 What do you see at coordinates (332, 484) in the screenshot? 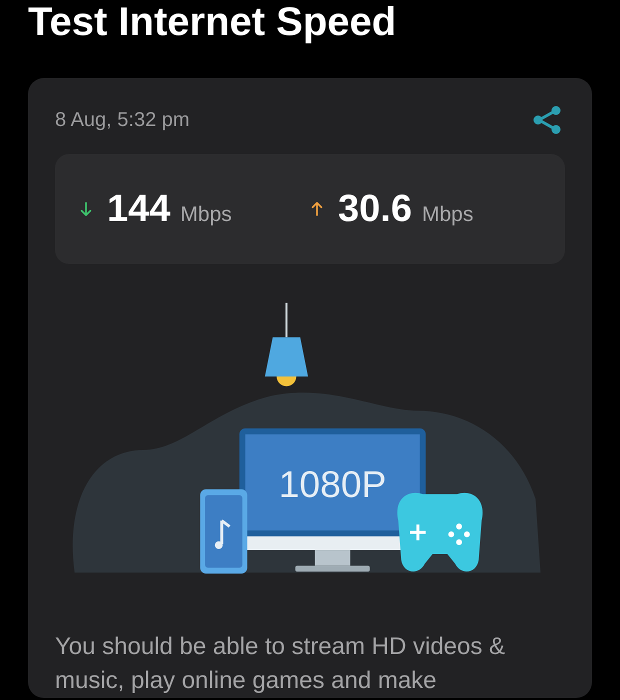
I see `resolution-label: 1080P` at bounding box center [332, 484].